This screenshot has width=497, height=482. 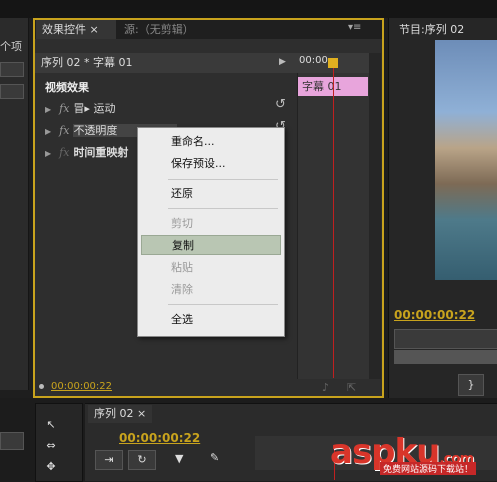 I want to click on wrench-icon: ✎, so click(x=214, y=457).